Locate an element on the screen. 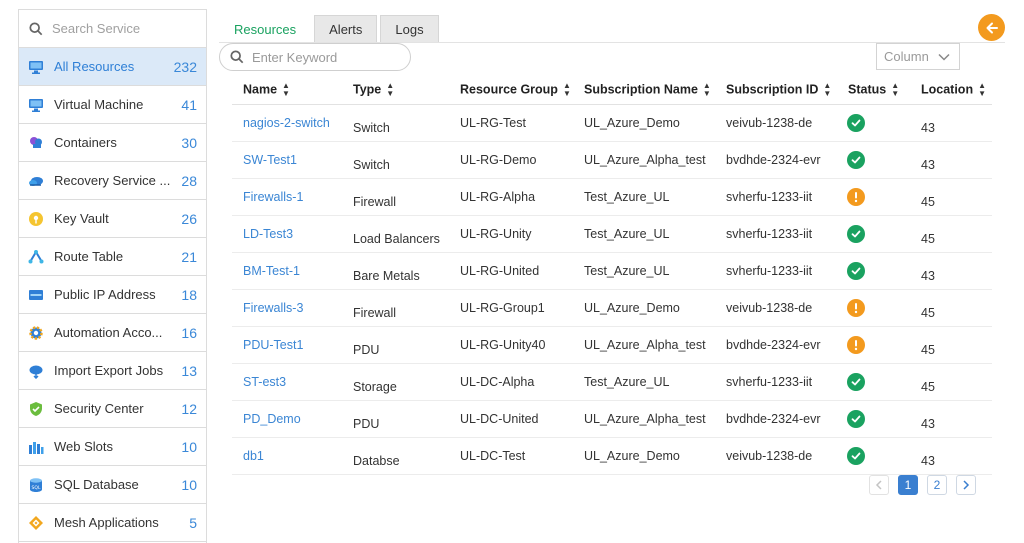  sql-database-icon: SQL is located at coordinates (36, 485).